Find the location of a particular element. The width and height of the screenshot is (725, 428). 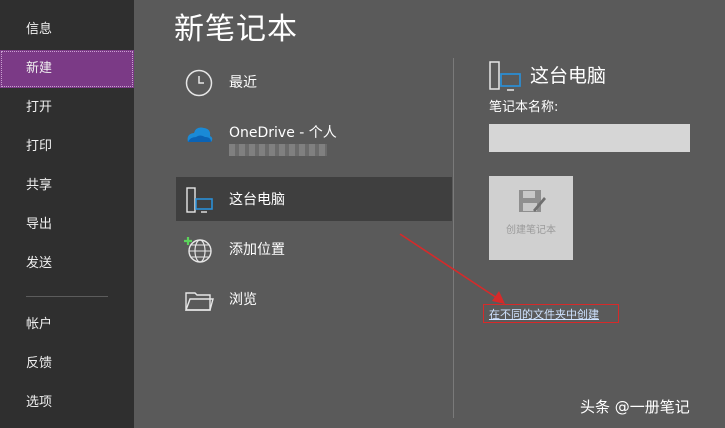

sidebar-item-send: 发送 is located at coordinates (67, 264).